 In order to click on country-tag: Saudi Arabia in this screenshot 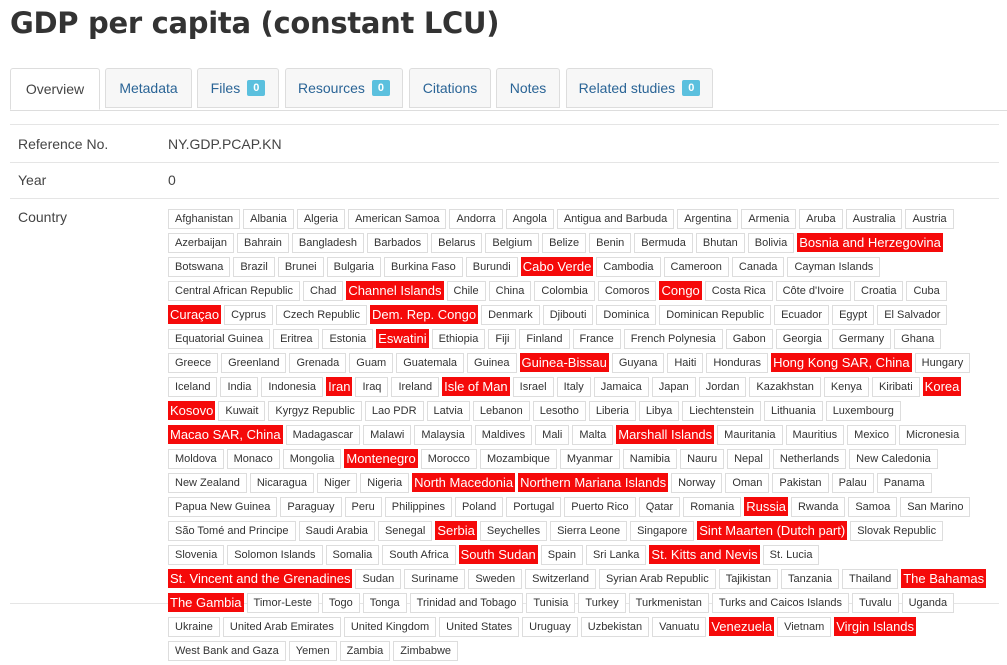, I will do `click(336, 531)`.